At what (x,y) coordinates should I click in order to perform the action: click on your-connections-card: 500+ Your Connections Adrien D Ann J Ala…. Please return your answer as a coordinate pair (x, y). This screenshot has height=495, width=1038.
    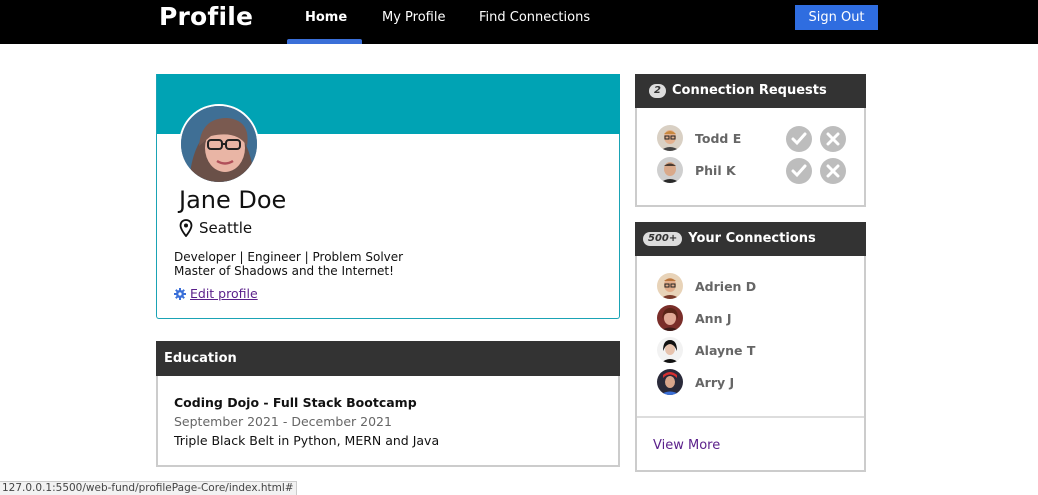
    Looking at the image, I should click on (750, 347).